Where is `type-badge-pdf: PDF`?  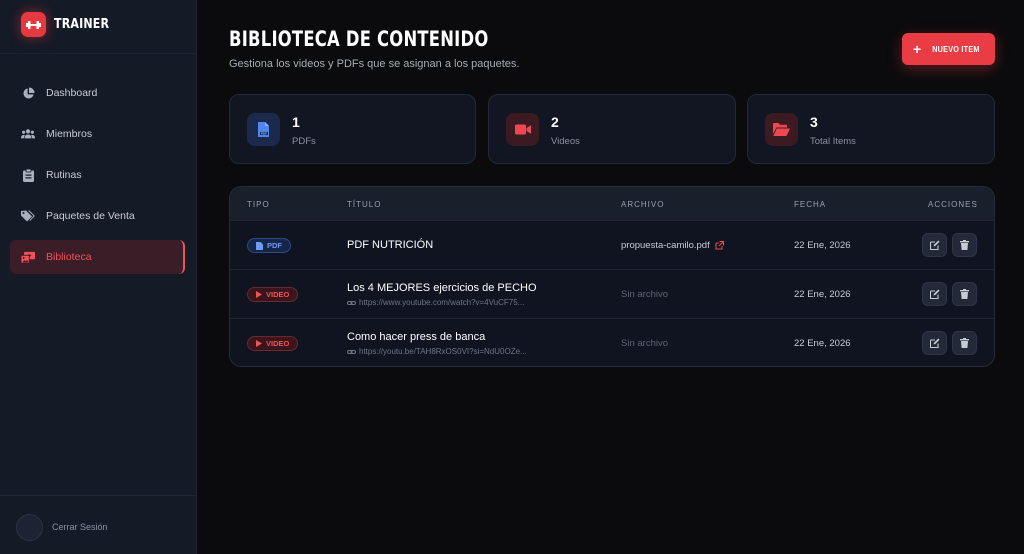 type-badge-pdf: PDF is located at coordinates (269, 245).